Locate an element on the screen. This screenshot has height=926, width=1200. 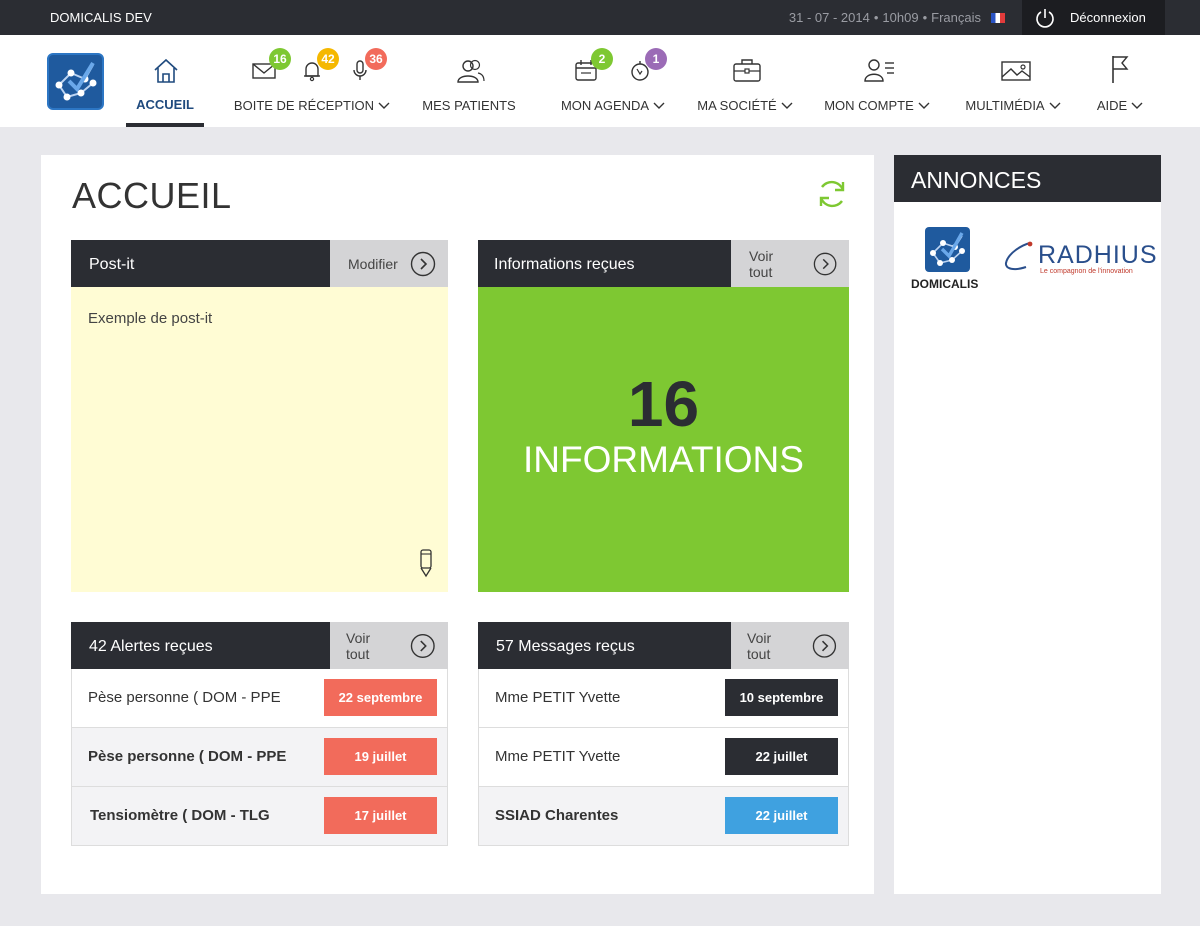
refresh-icon is located at coordinates (832, 194).